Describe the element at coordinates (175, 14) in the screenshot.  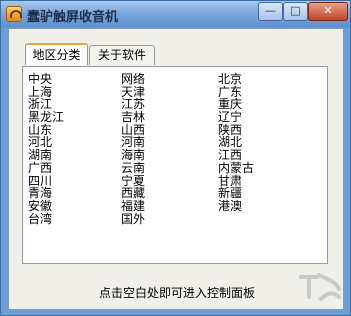
I see `title-bar: 蠢驴触屏收音机 — □ ✕` at that location.